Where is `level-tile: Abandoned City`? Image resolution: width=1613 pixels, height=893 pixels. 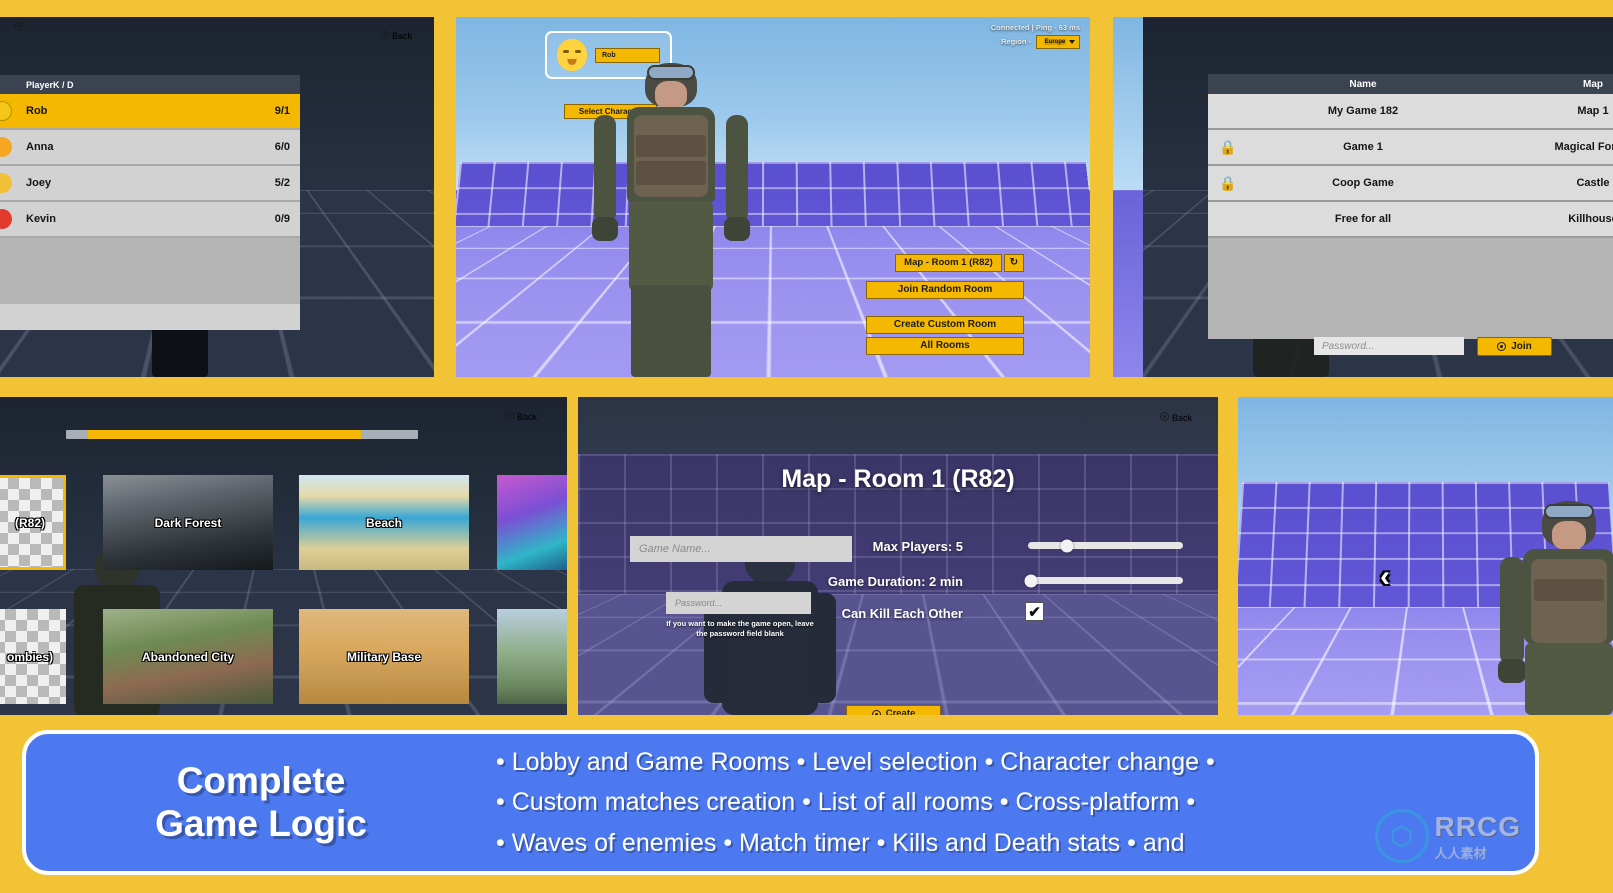 level-tile: Abandoned City is located at coordinates (188, 656).